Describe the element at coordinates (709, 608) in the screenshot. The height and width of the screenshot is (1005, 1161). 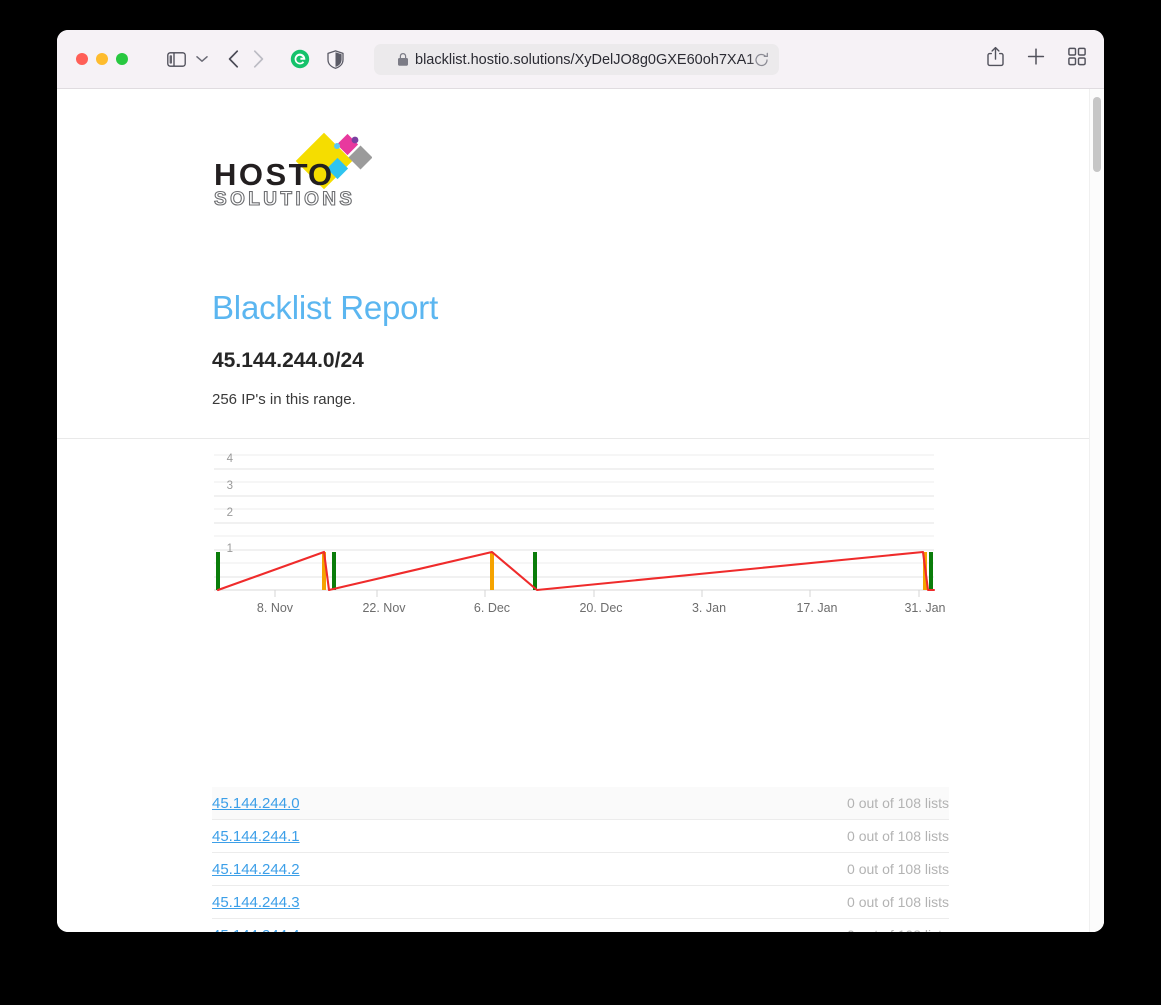
I see `svg-text: 3. Jan` at that location.